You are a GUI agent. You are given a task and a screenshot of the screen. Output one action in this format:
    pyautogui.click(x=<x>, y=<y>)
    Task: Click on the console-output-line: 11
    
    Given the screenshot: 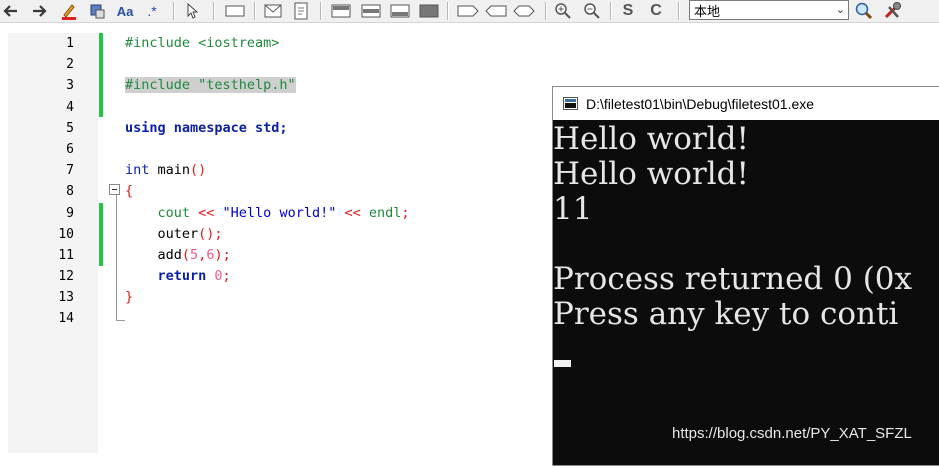 What is the action you would take?
    pyautogui.click(x=573, y=209)
    